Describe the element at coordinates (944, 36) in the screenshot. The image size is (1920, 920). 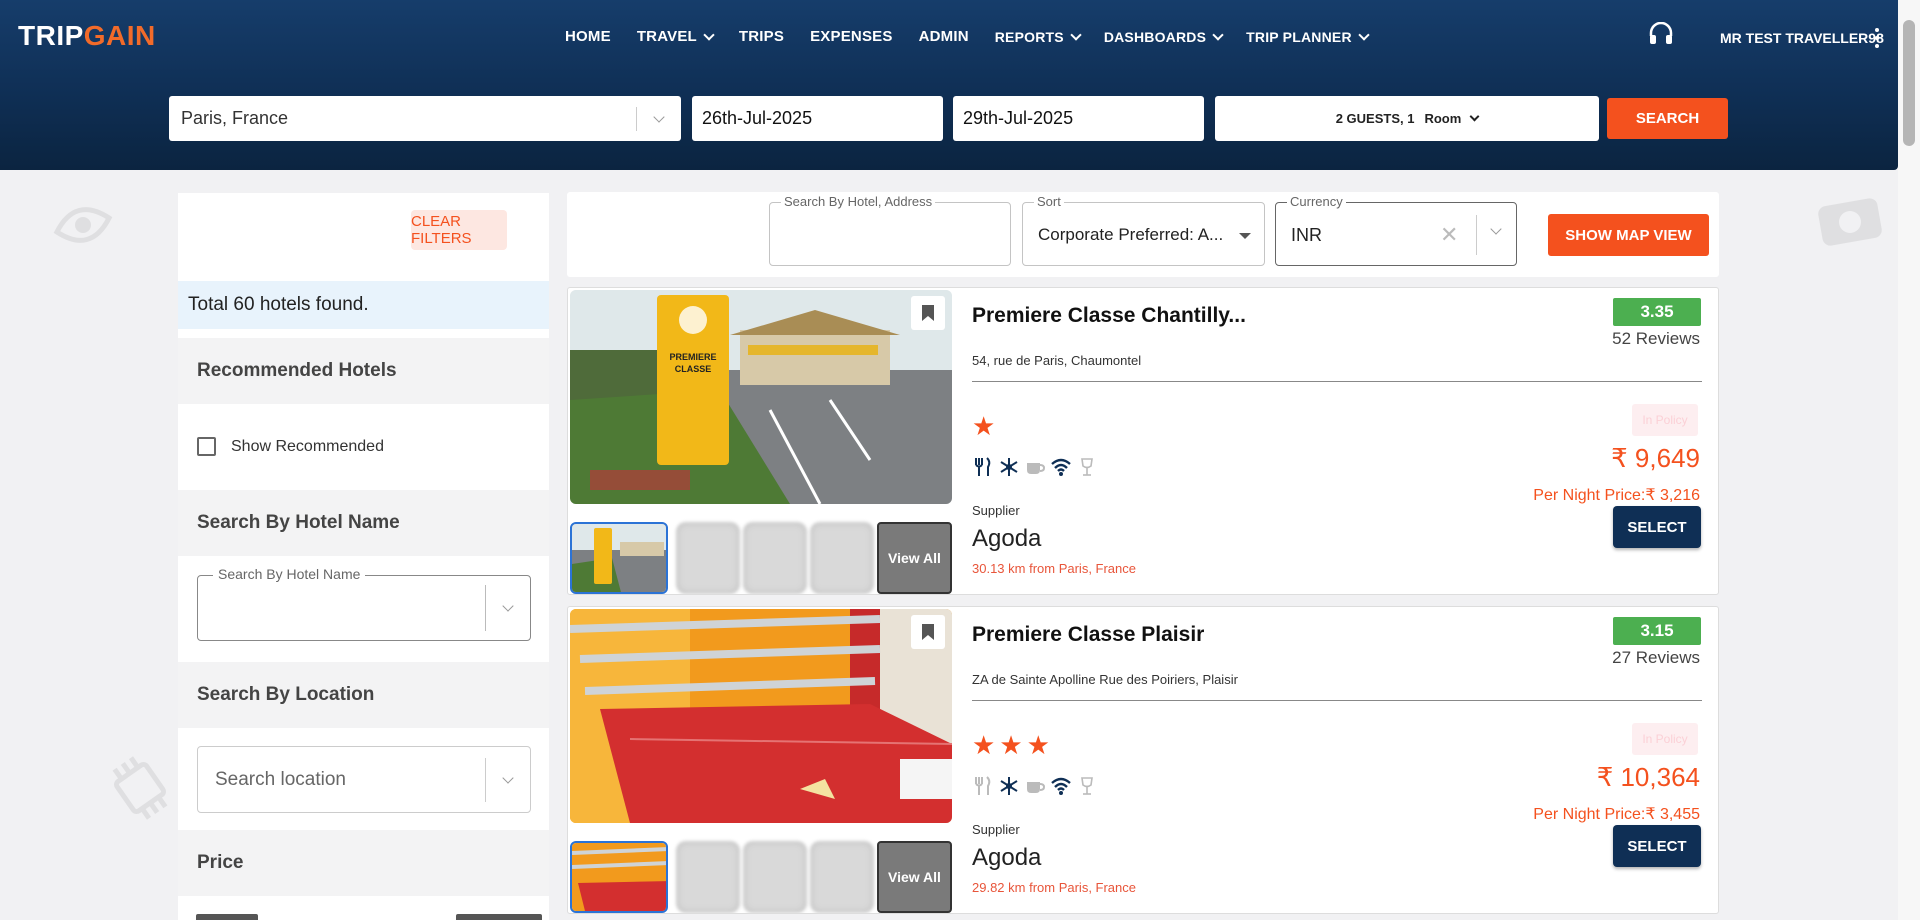
I see `nav-admin: ADMIN` at that location.